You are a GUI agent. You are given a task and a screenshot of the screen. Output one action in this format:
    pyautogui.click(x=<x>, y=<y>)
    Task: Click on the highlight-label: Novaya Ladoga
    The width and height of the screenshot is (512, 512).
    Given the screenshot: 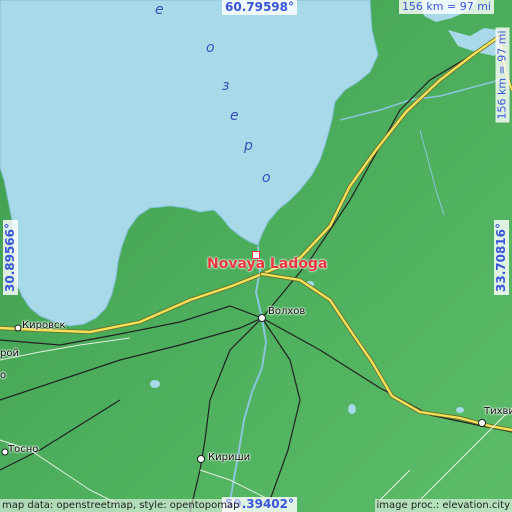 What is the action you would take?
    pyautogui.click(x=267, y=264)
    